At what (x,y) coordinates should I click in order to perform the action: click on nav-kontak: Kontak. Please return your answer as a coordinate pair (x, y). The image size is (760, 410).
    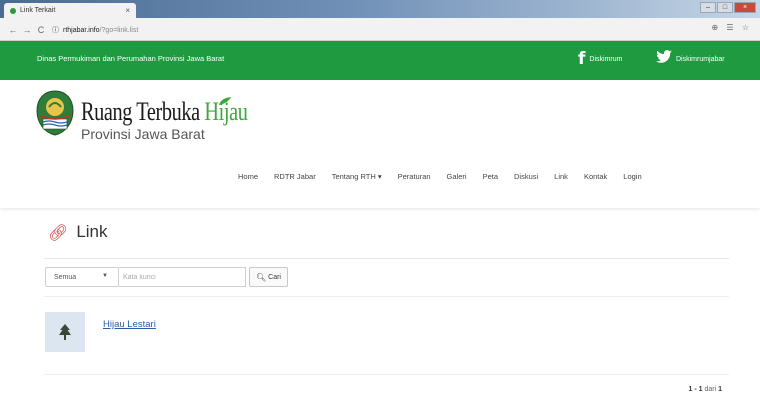
    Looking at the image, I should click on (595, 176).